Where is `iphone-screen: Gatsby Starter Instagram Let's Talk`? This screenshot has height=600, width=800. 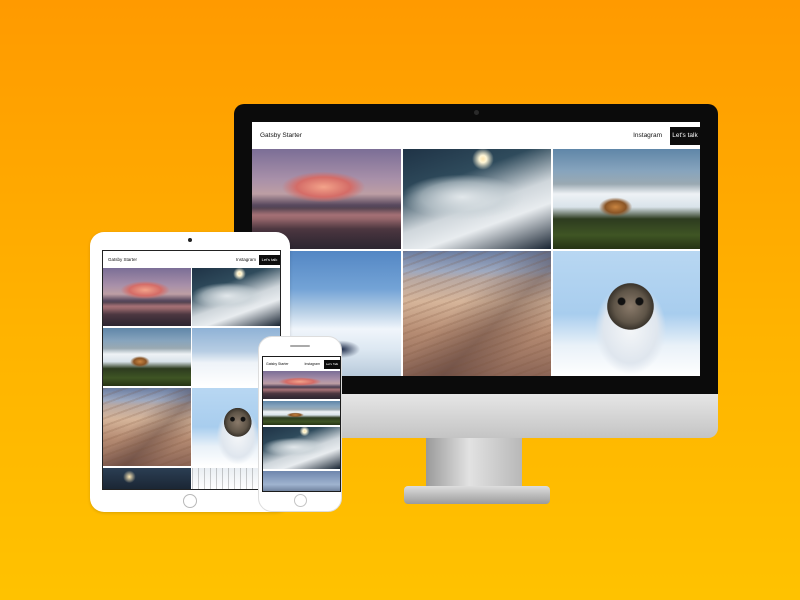
iphone-screen: Gatsby Starter Instagram Let's Talk is located at coordinates (301, 424).